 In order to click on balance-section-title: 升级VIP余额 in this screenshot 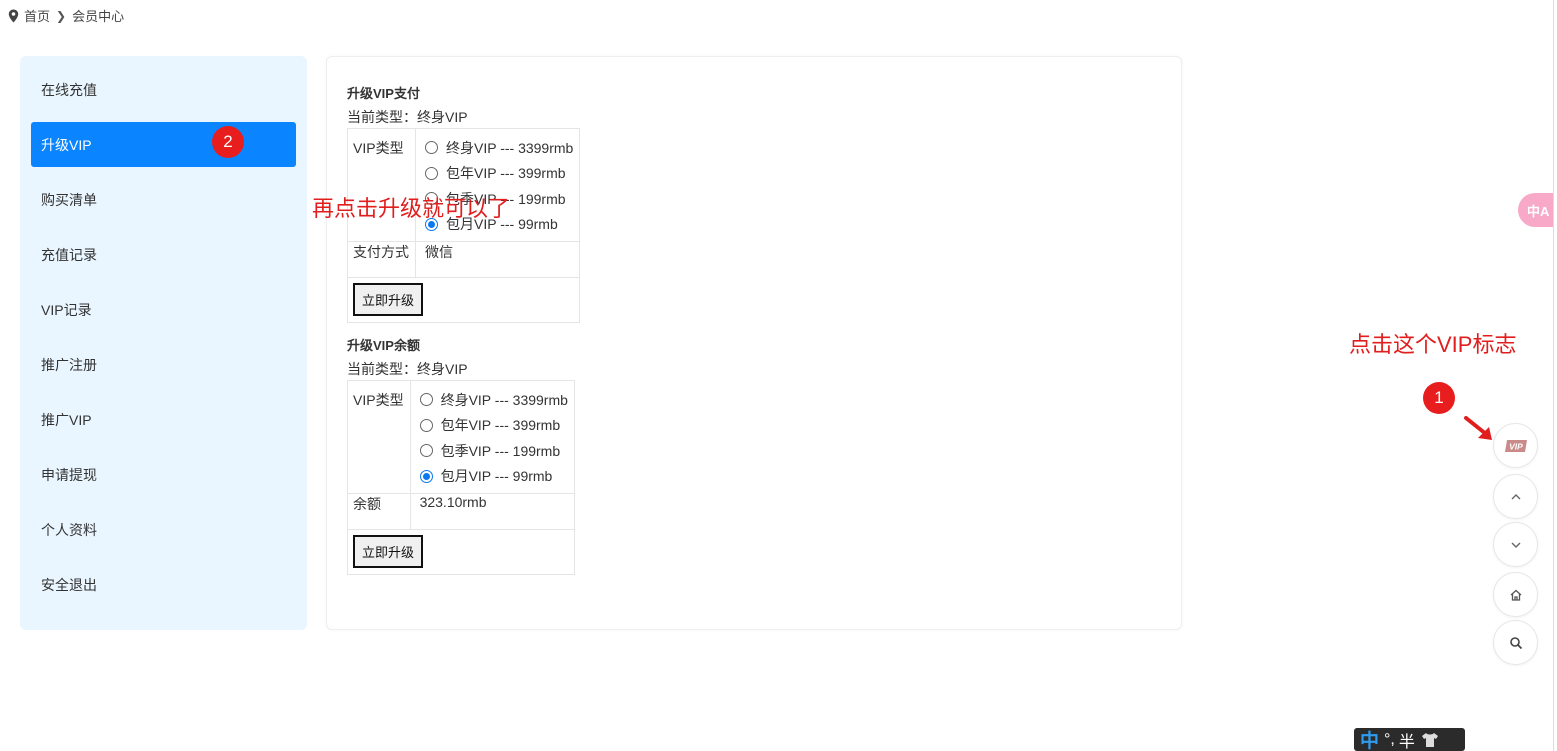, I will do `click(383, 345)`.